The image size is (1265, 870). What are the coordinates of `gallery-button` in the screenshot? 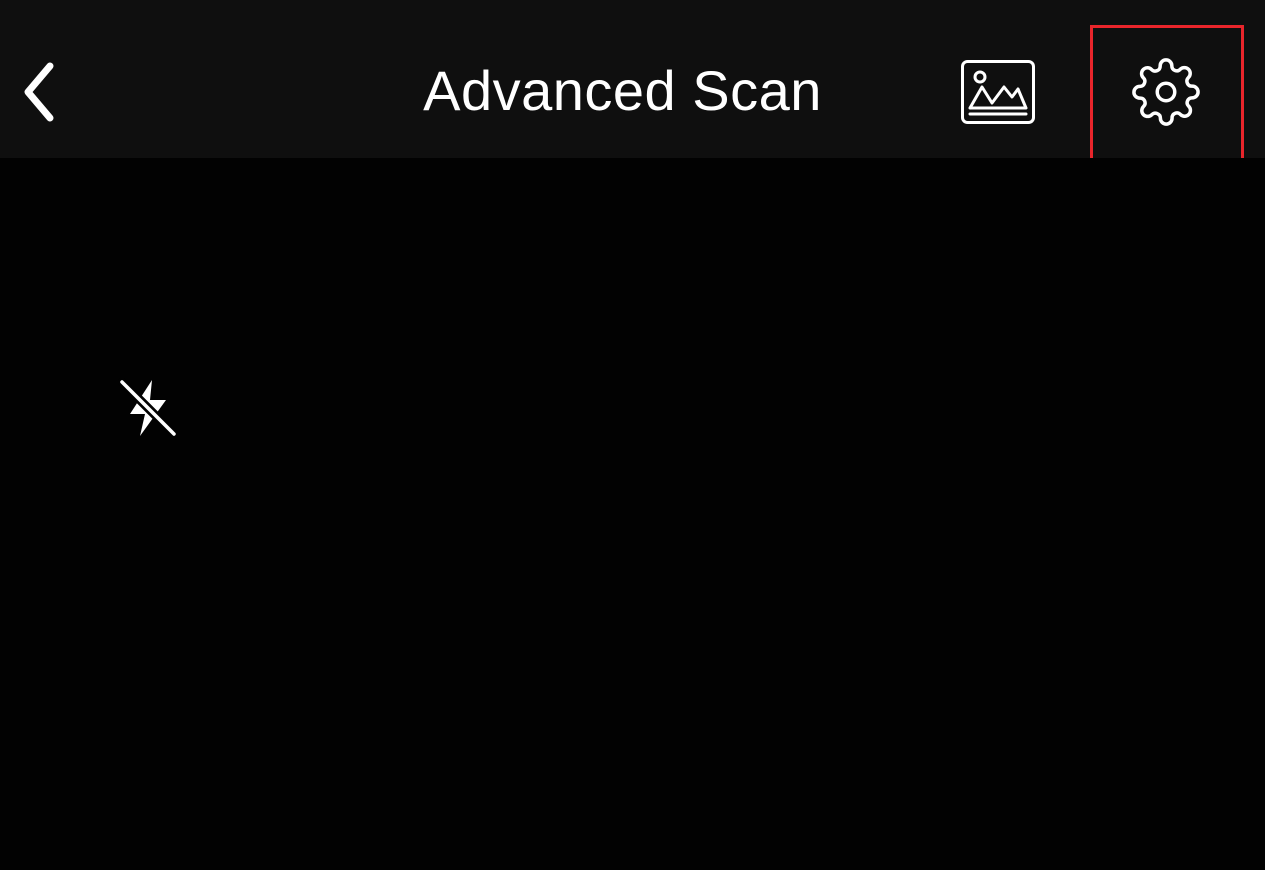 It's located at (998, 92).